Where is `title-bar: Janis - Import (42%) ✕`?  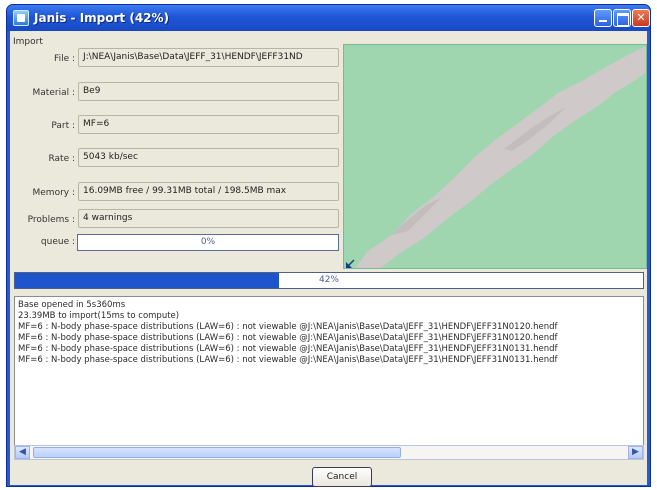
title-bar: Janis - Import (42%) ✕ is located at coordinates (328, 18).